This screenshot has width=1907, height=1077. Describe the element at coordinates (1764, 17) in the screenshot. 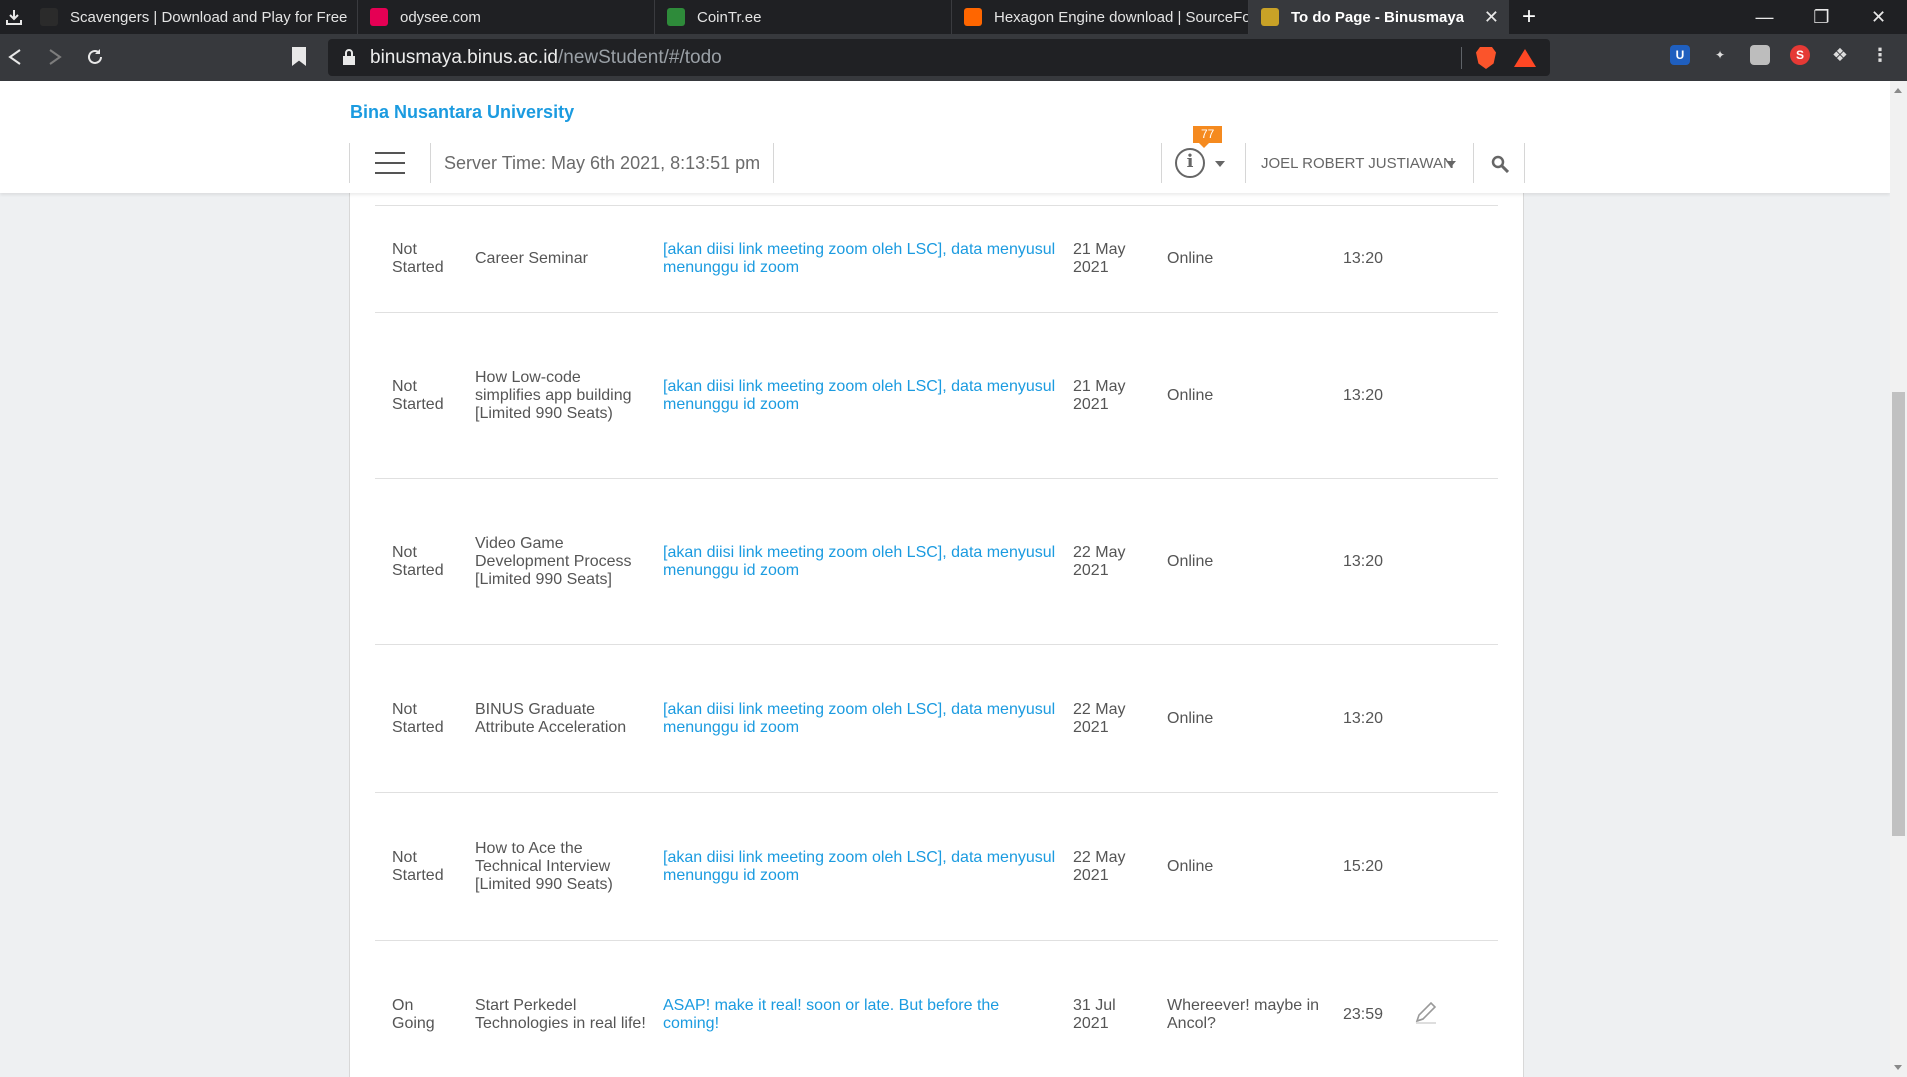

I see `minimize-icon: —` at that location.